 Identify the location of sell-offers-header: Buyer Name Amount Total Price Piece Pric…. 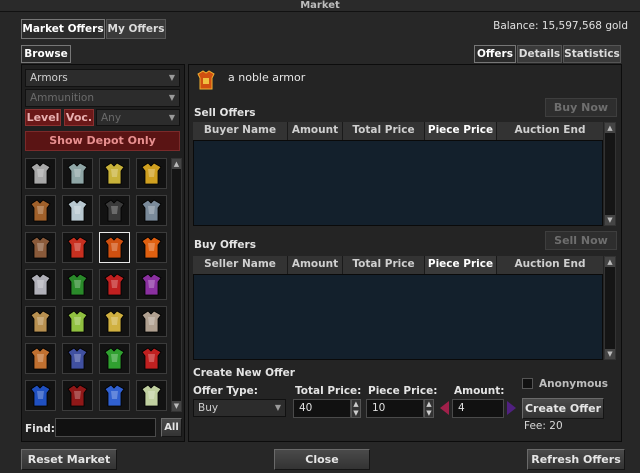
(398, 131).